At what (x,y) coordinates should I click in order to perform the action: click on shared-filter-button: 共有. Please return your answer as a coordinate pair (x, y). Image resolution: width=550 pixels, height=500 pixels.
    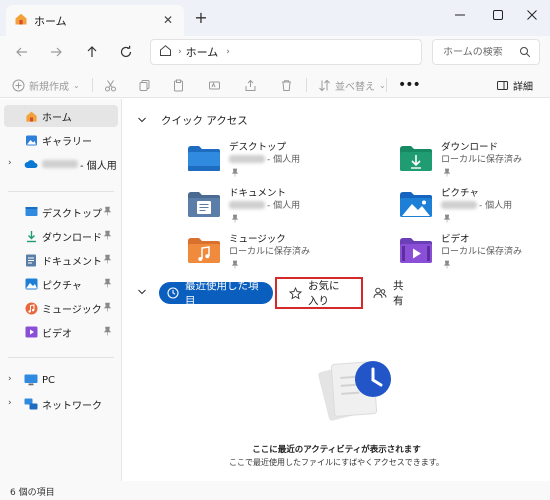
    Looking at the image, I should click on (394, 293).